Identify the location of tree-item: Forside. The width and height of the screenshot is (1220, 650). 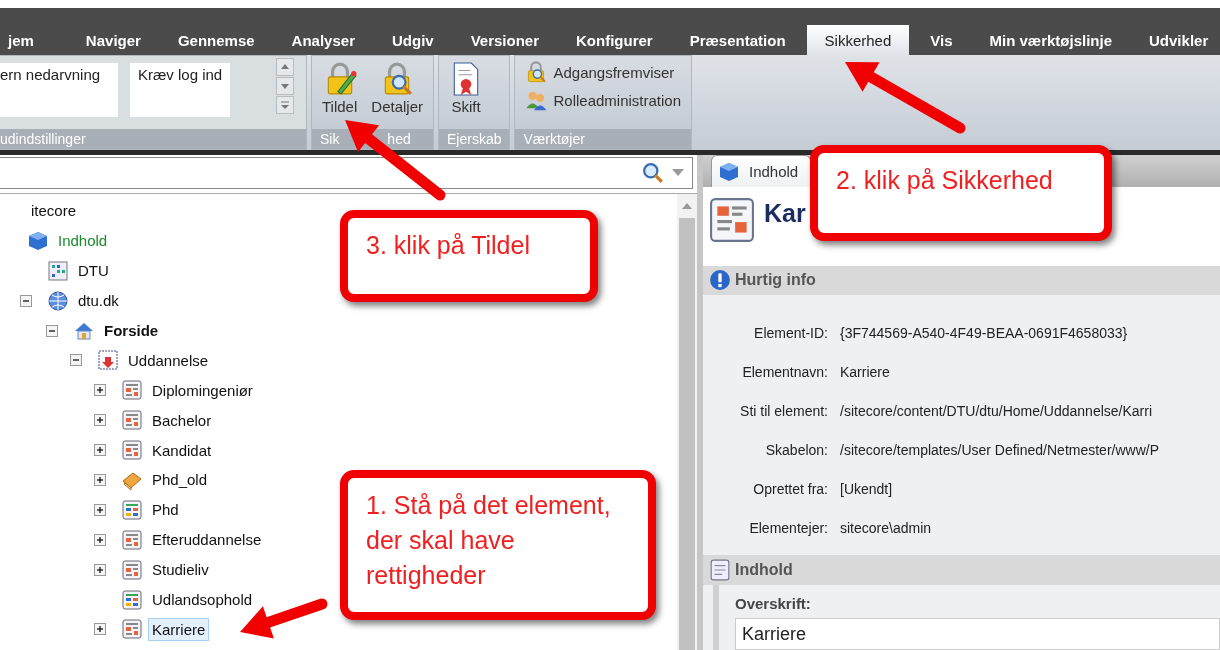
(131, 330).